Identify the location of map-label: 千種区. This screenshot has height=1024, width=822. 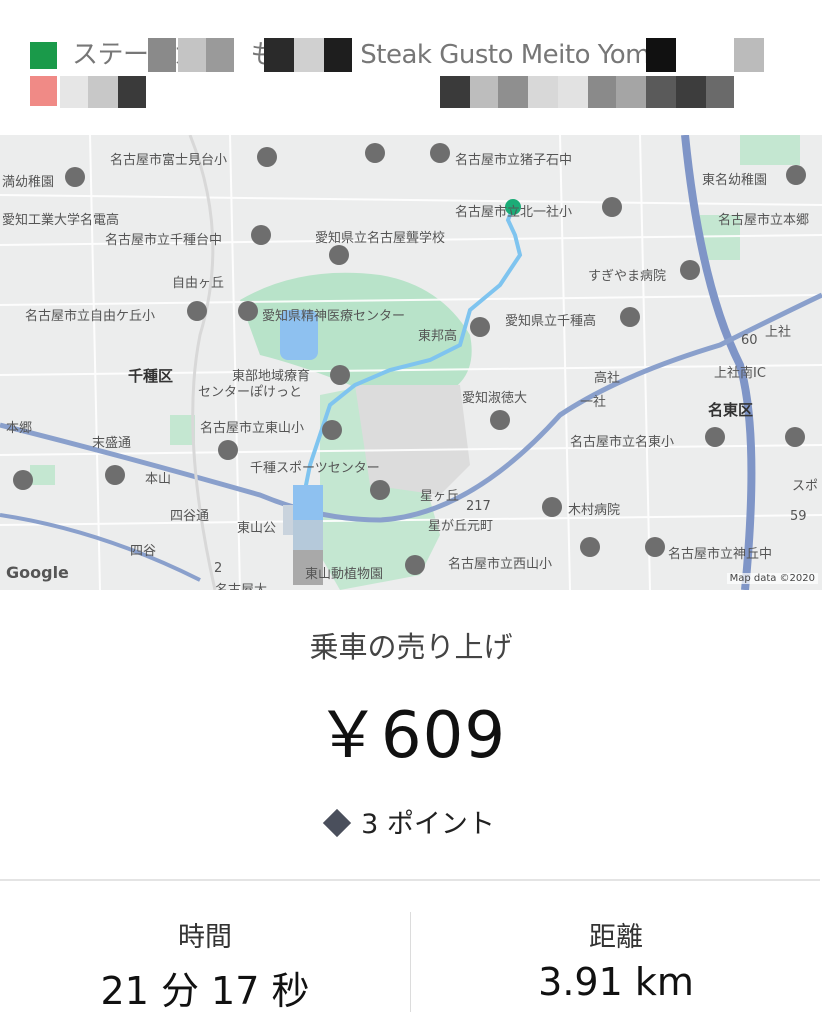
(151, 376).